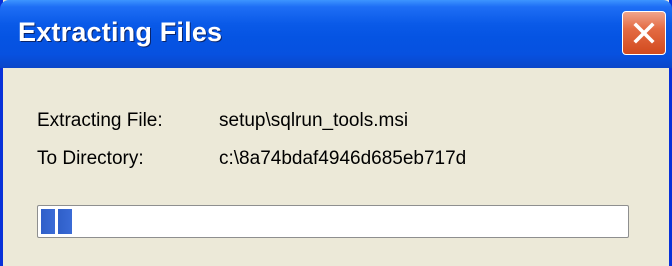 The width and height of the screenshot is (672, 266). What do you see at coordinates (314, 120) in the screenshot?
I see `extracting-file-value: setup\sqlrun_tools.msi` at bounding box center [314, 120].